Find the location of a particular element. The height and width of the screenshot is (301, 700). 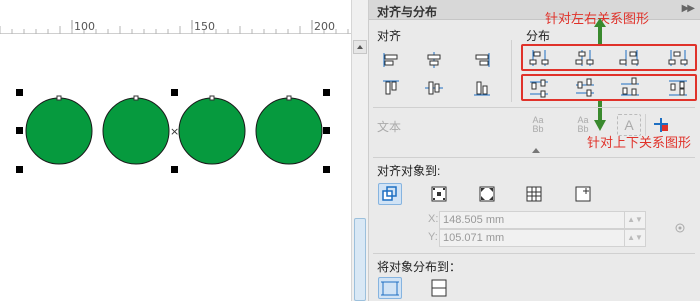

scroll-up-button is located at coordinates (360, 47).